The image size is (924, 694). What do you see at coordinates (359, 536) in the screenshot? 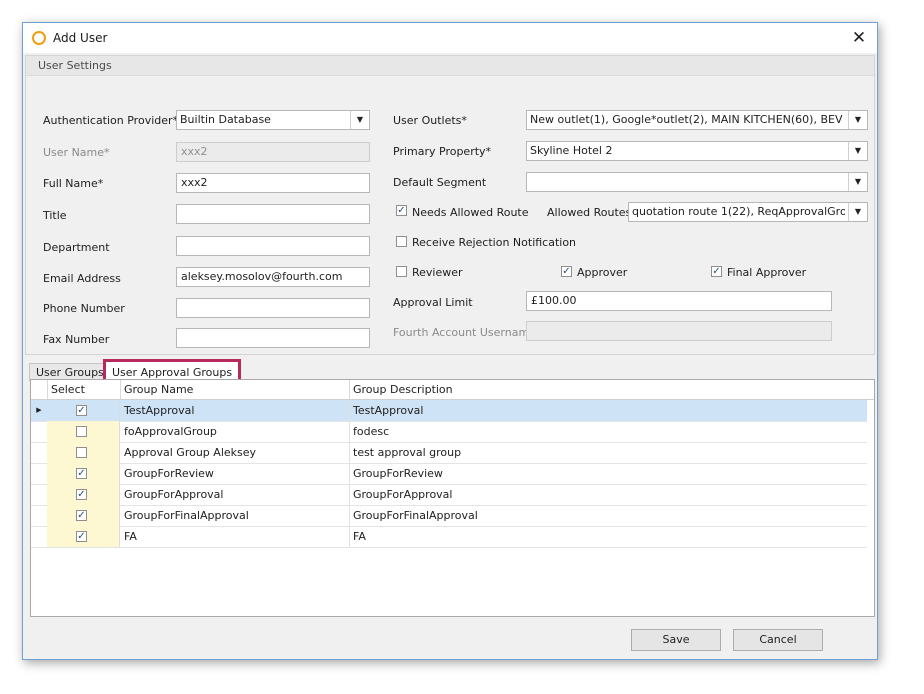
I see `group-description-cell: FA` at bounding box center [359, 536].